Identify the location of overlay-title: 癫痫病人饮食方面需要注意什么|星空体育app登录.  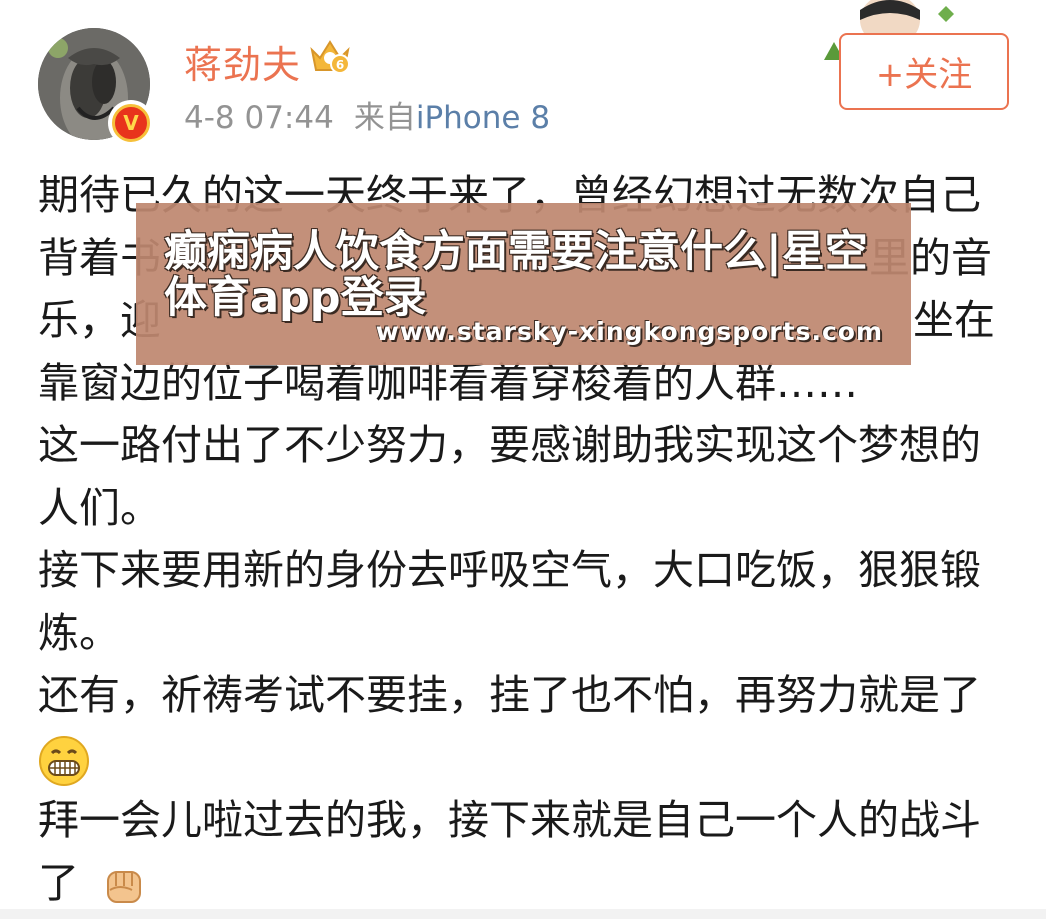
(516, 275).